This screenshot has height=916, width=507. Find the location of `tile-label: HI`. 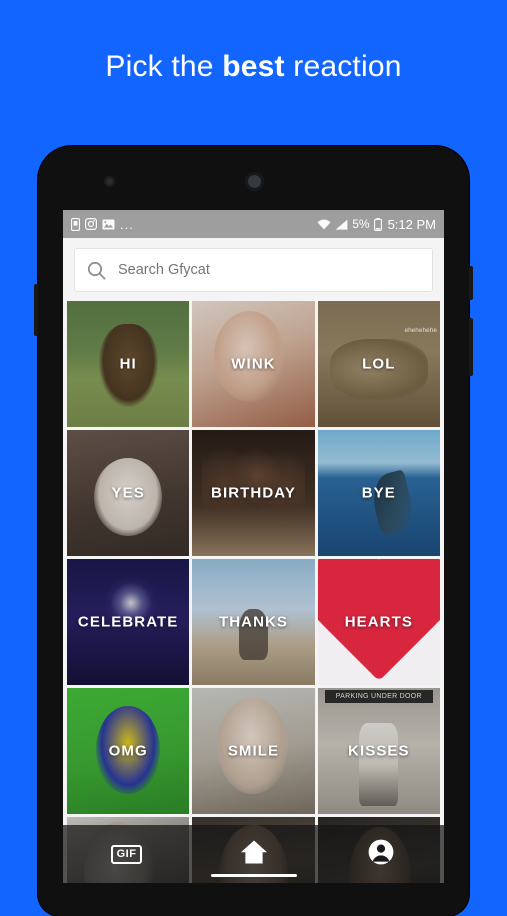

tile-label: HI is located at coordinates (128, 364).